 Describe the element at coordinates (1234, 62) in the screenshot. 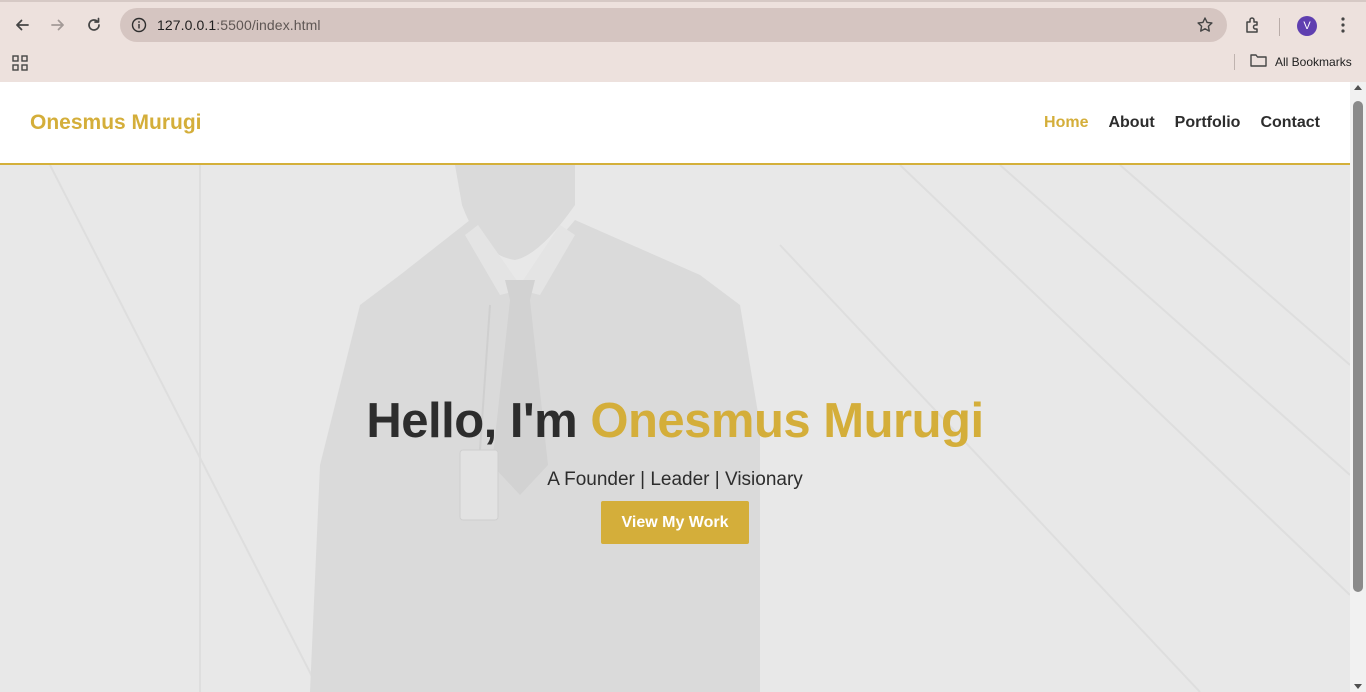

I see `bookmarks-separator` at that location.